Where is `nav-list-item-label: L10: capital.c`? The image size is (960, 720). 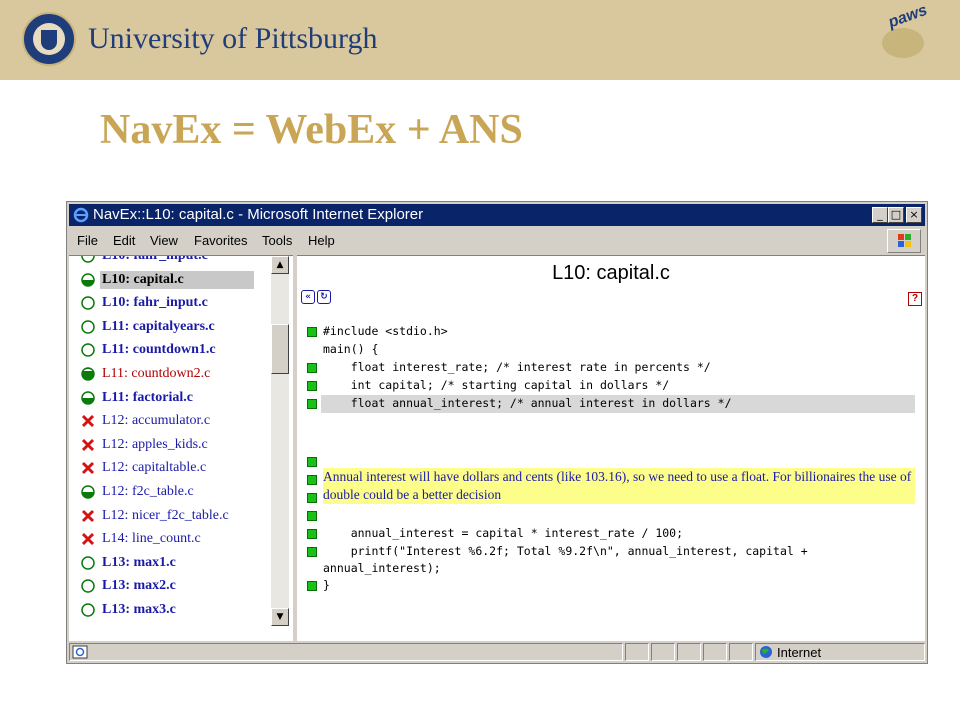
nav-list-item-label: L10: capital.c is located at coordinates (177, 279).